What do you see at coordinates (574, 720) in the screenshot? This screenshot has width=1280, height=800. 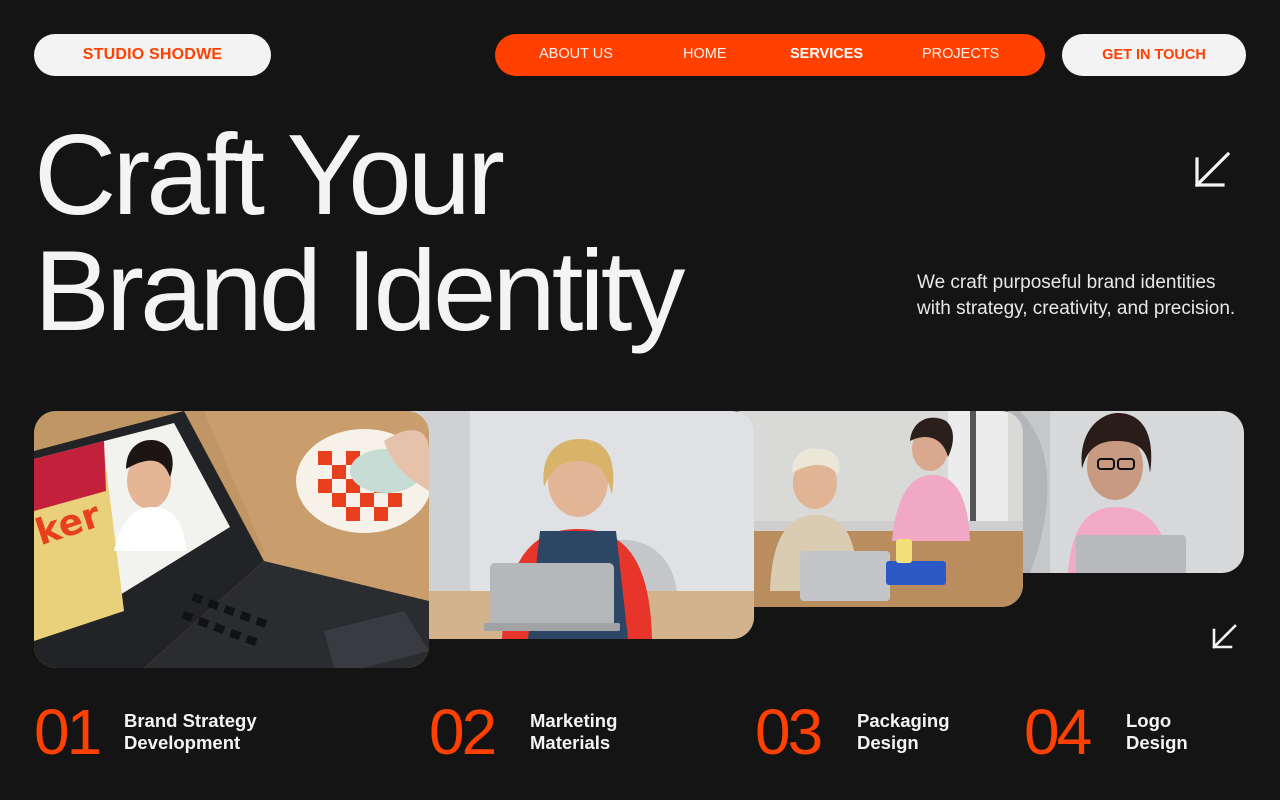 I see `service-label-line-1: Marketing` at bounding box center [574, 720].